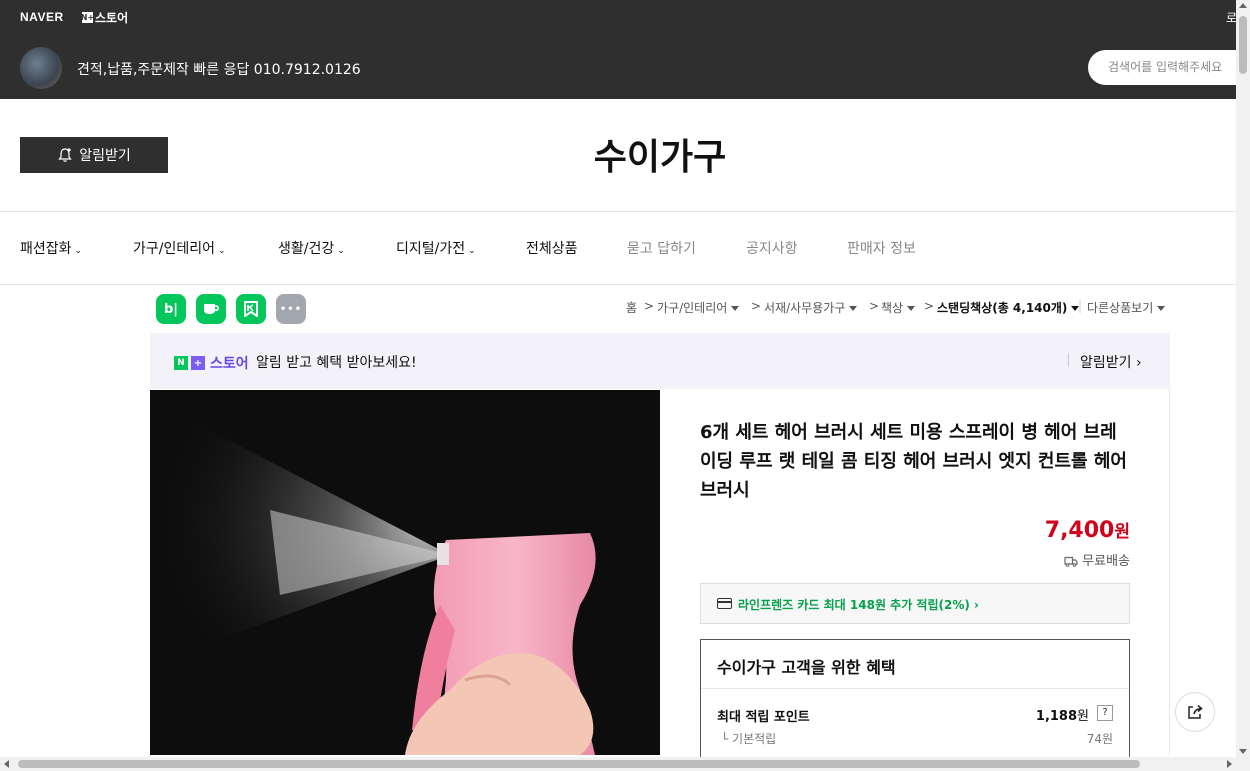  I want to click on store-logo-box: N+, so click(87, 17).